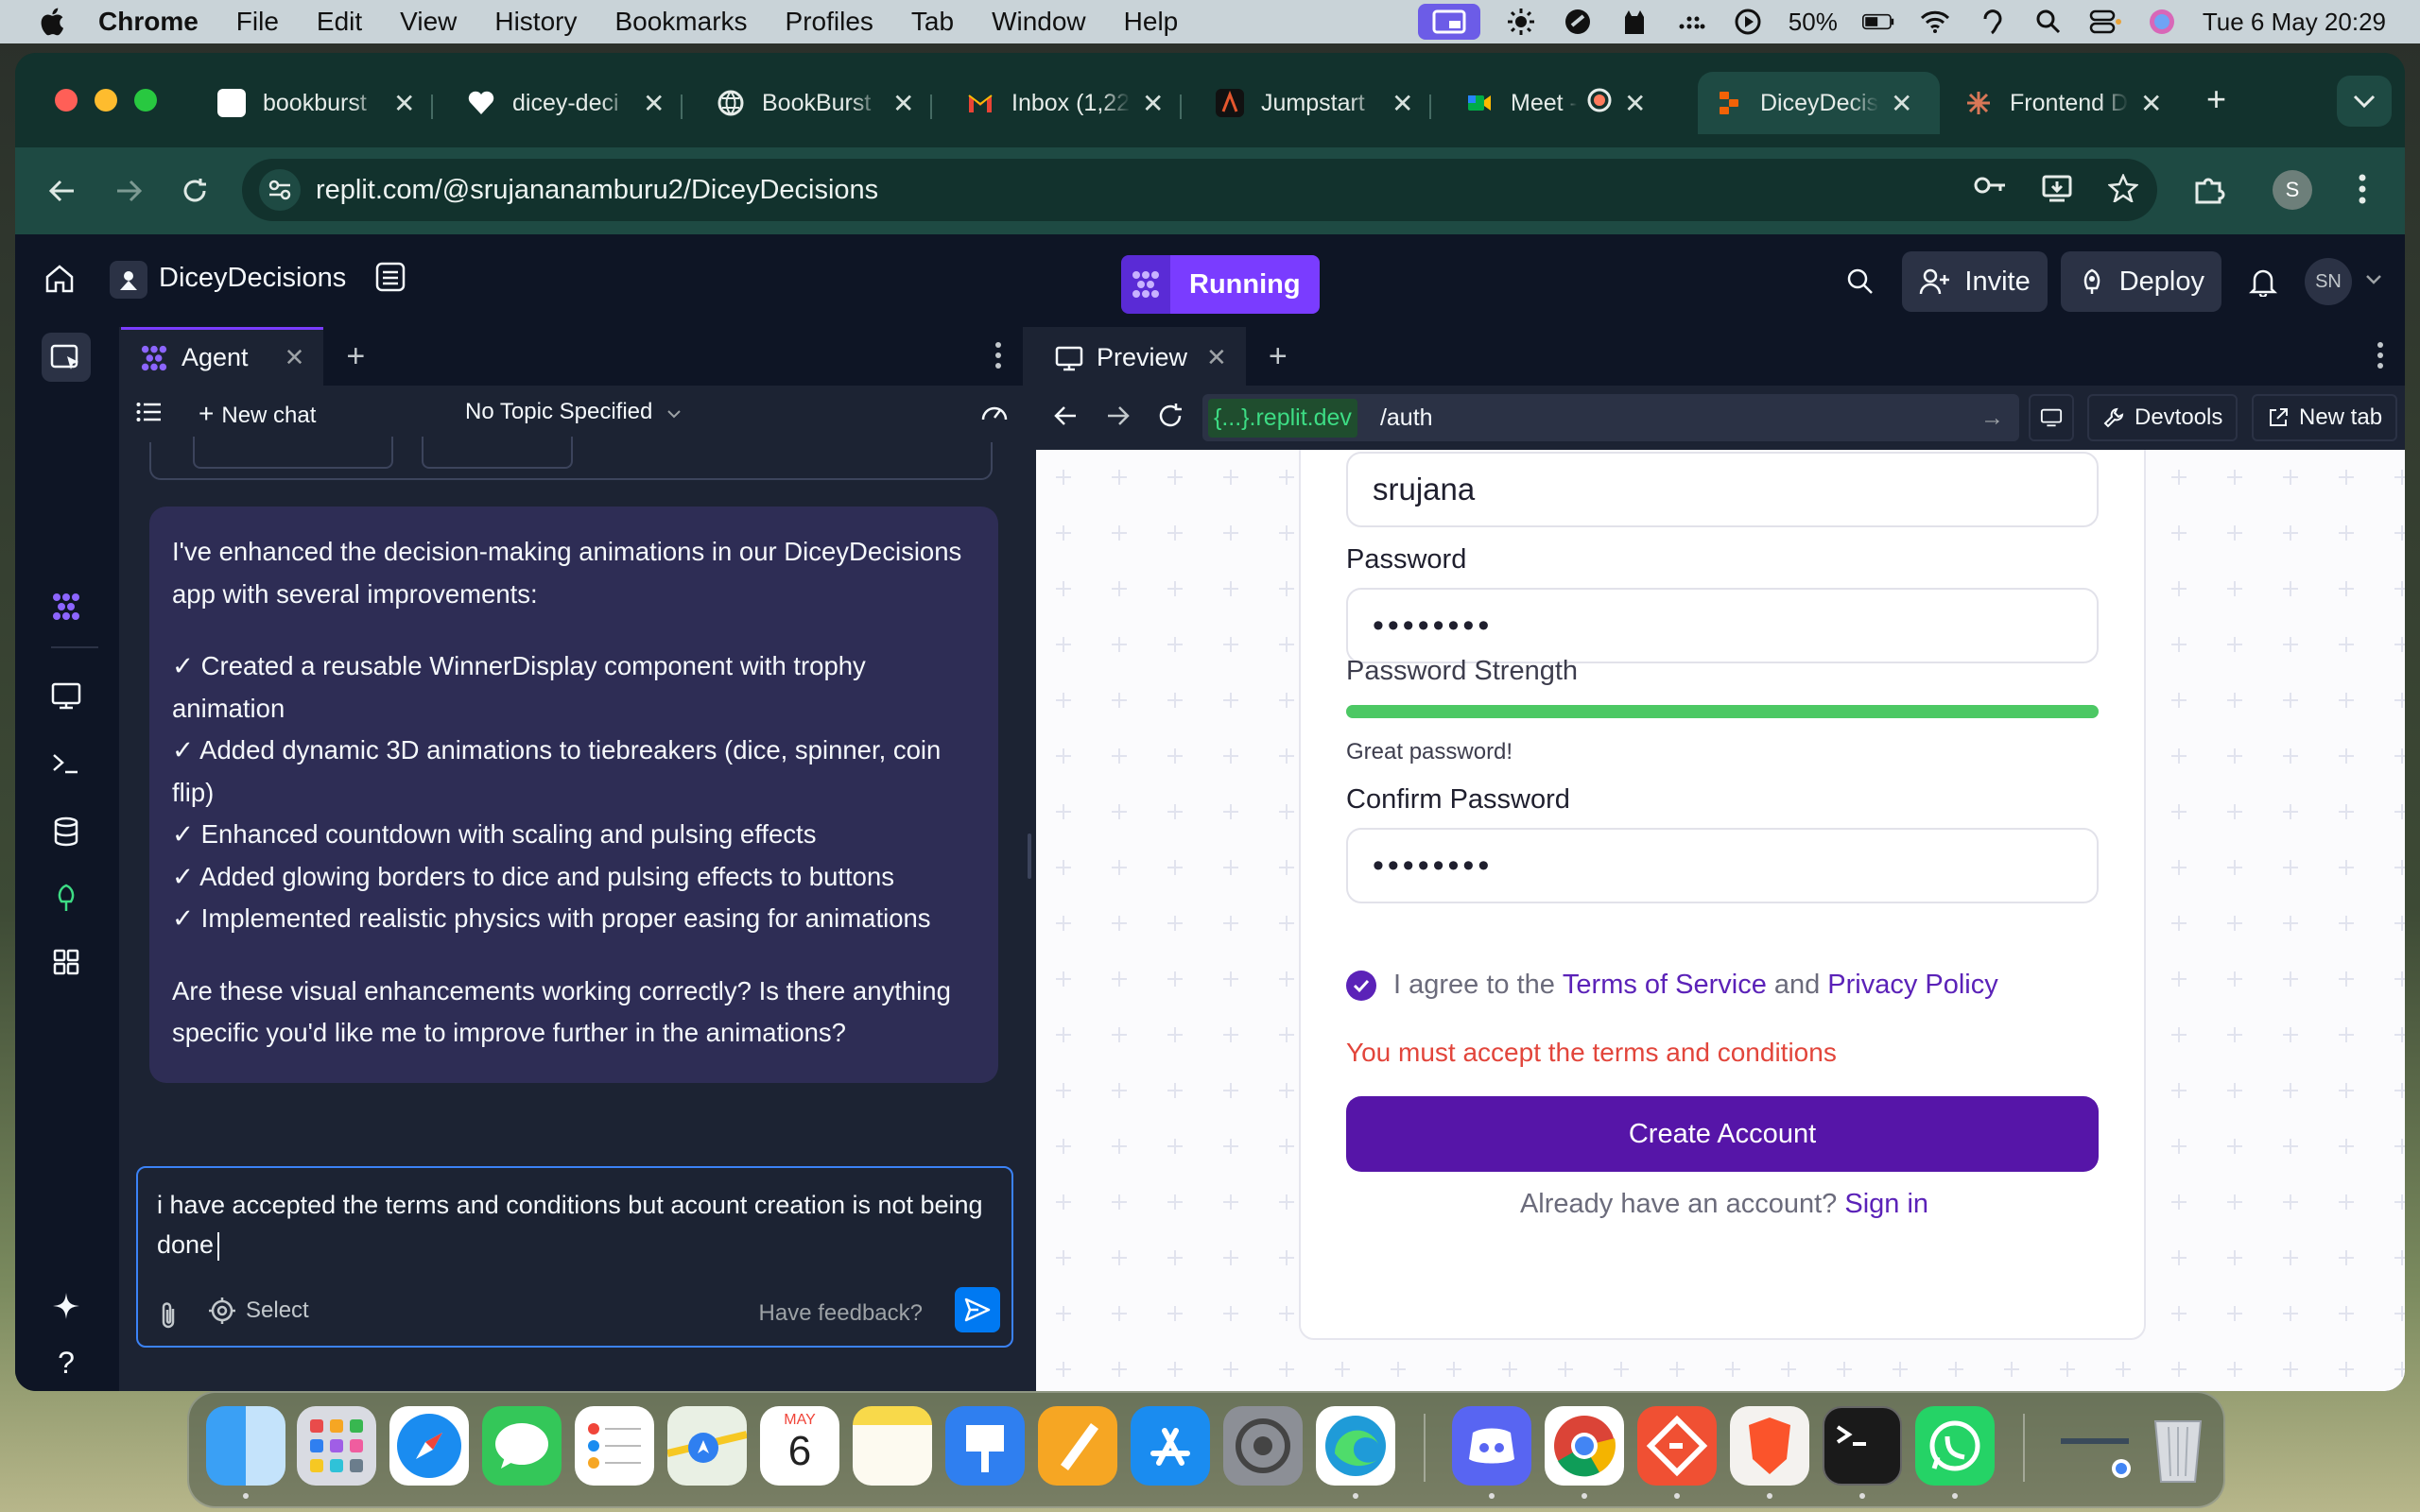 This screenshot has width=2420, height=1512. What do you see at coordinates (149, 415) in the screenshot?
I see `chat-history-menu-icon` at bounding box center [149, 415].